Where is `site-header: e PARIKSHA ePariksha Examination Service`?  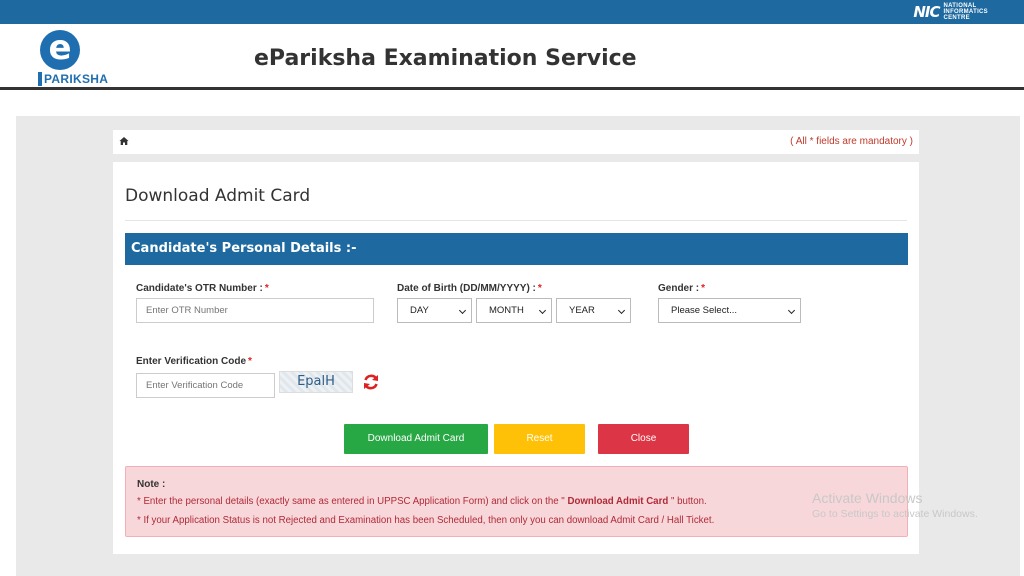
site-header: e PARIKSHA ePariksha Examination Service is located at coordinates (512, 57).